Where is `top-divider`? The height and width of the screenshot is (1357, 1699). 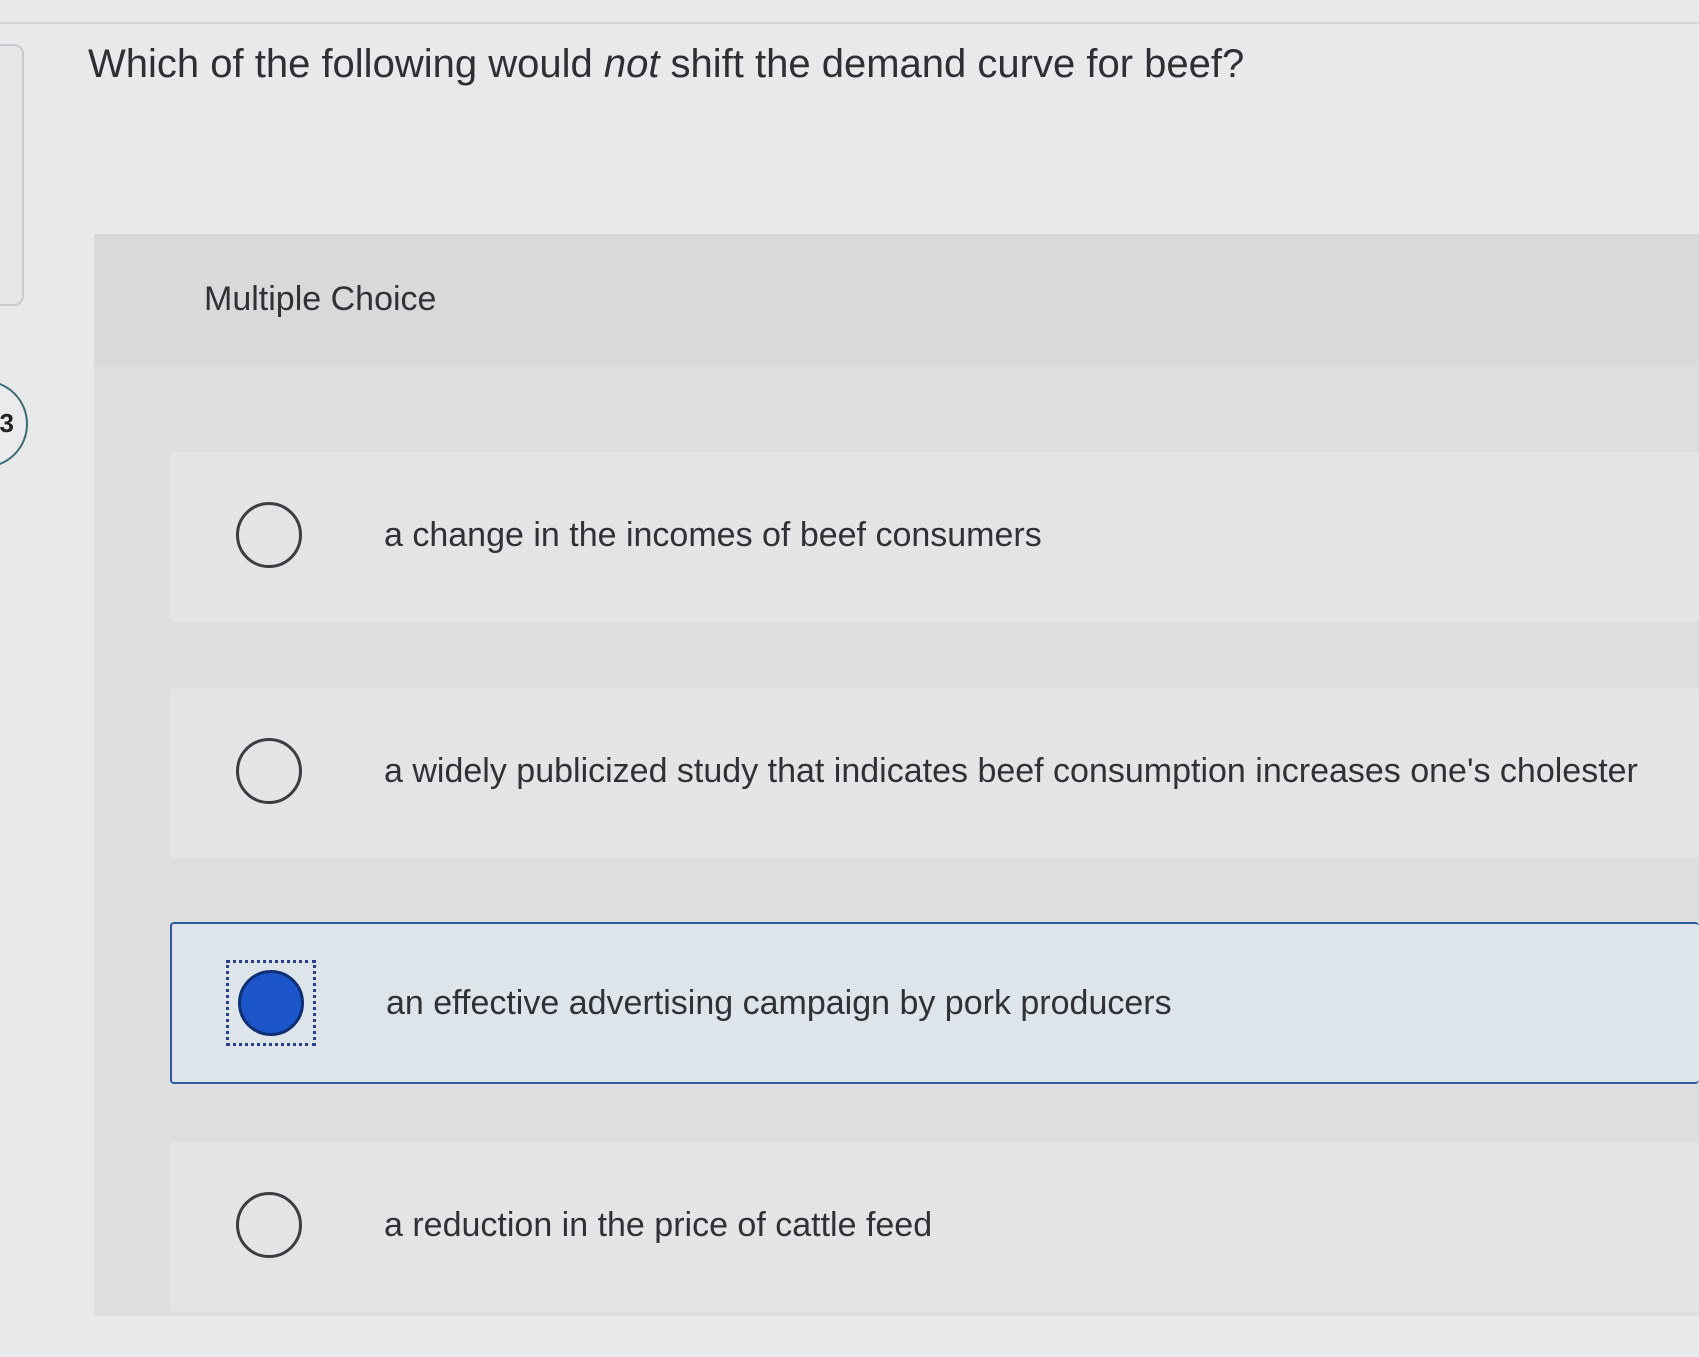 top-divider is located at coordinates (849, 23).